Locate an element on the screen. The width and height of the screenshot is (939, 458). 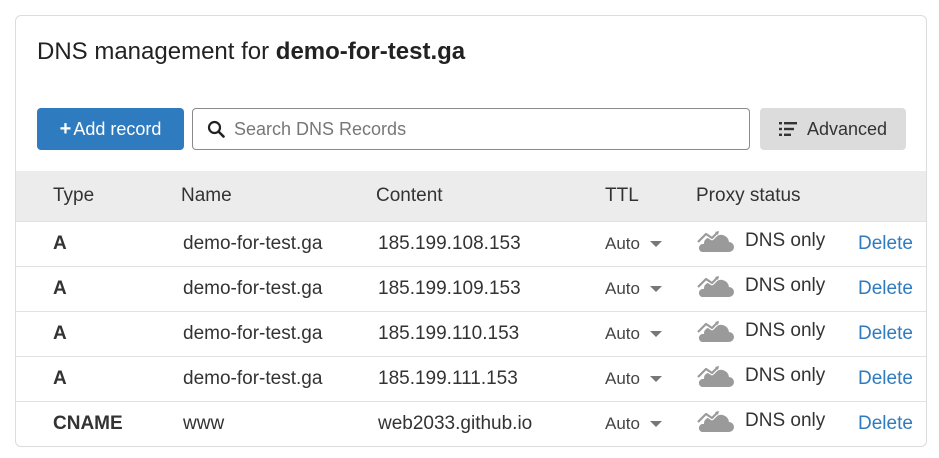
record-content: 185.199.111.153 is located at coordinates (490, 379).